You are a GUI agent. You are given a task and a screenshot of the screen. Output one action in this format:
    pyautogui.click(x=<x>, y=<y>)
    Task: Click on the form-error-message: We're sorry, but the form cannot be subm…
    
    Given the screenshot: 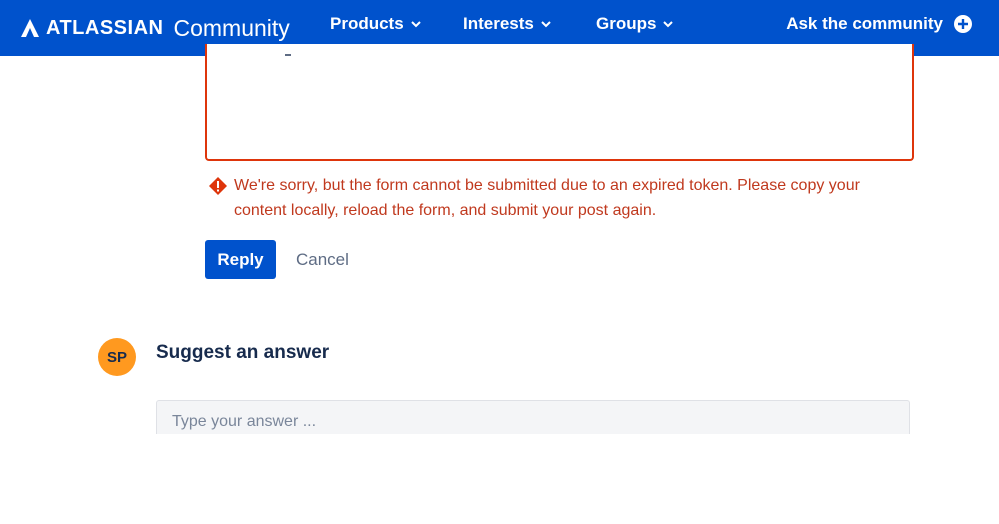 What is the action you would take?
    pyautogui.click(x=558, y=198)
    